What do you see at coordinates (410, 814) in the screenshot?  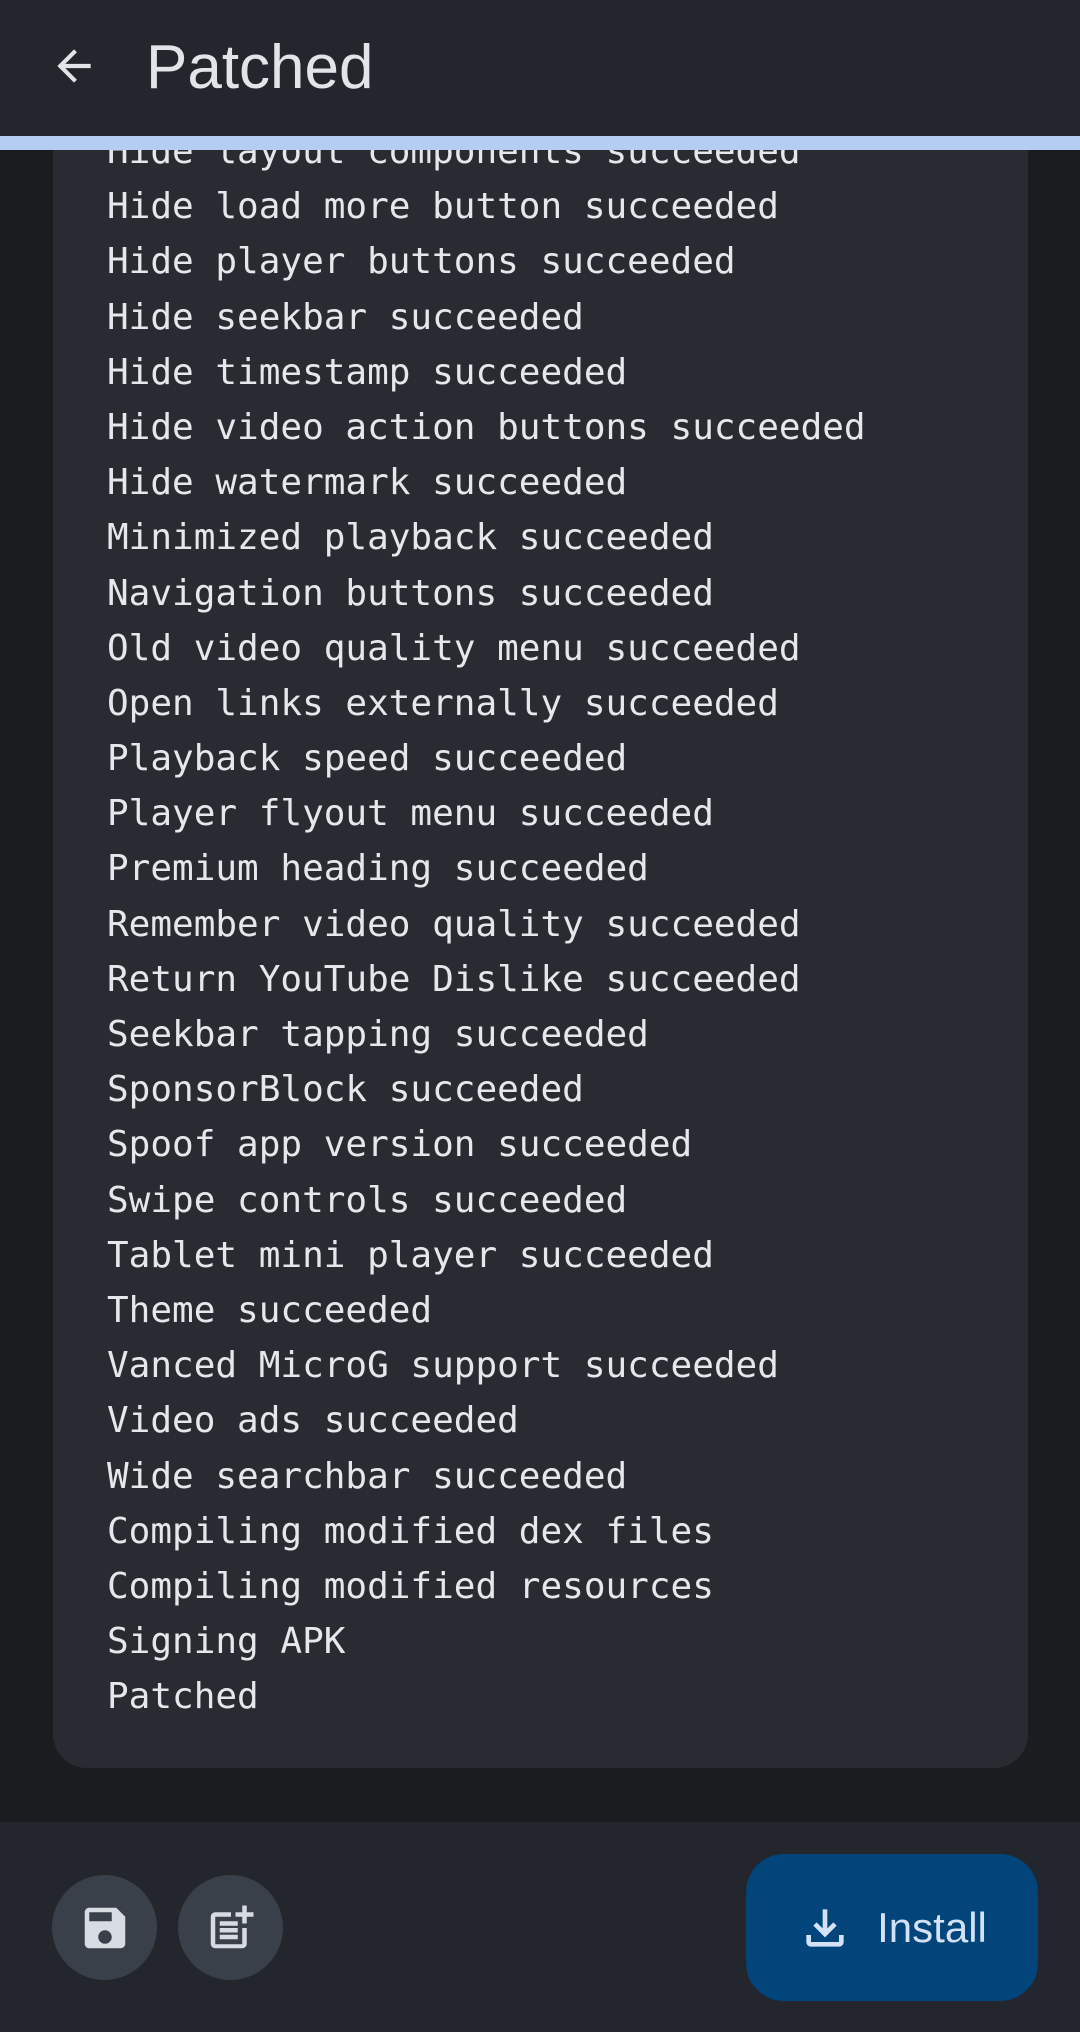 I see `log-line: Player flyout menu succeeded` at bounding box center [410, 814].